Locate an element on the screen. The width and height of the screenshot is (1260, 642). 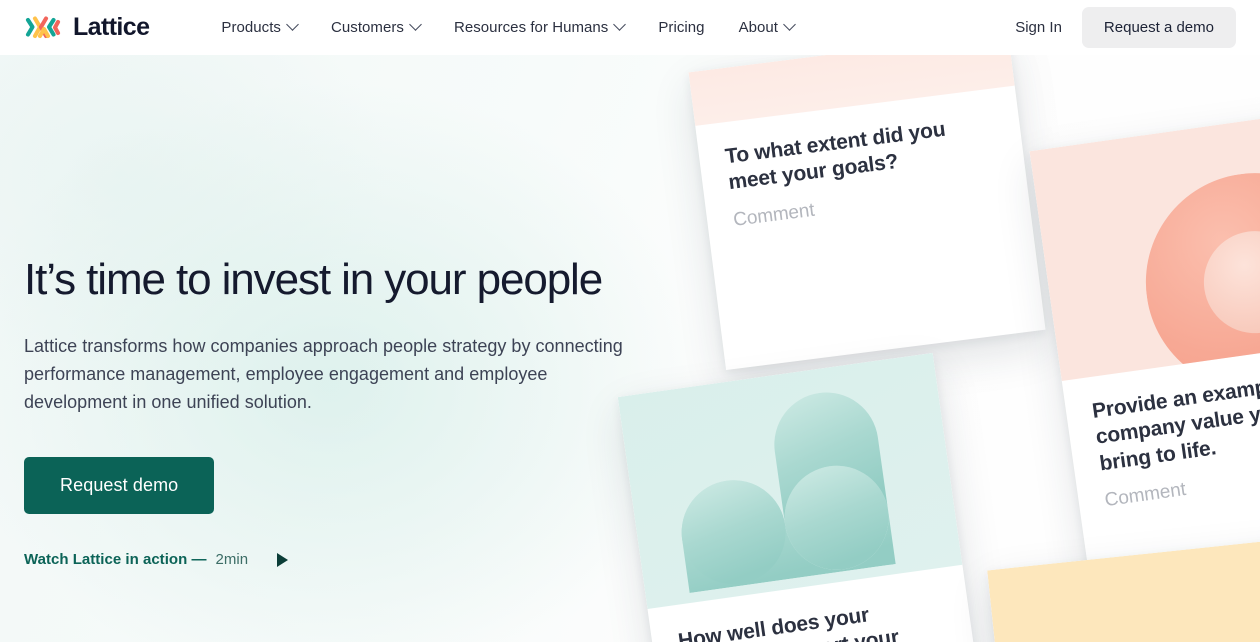
watch-video-label: Watch Lattice in action — is located at coordinates (115, 560).